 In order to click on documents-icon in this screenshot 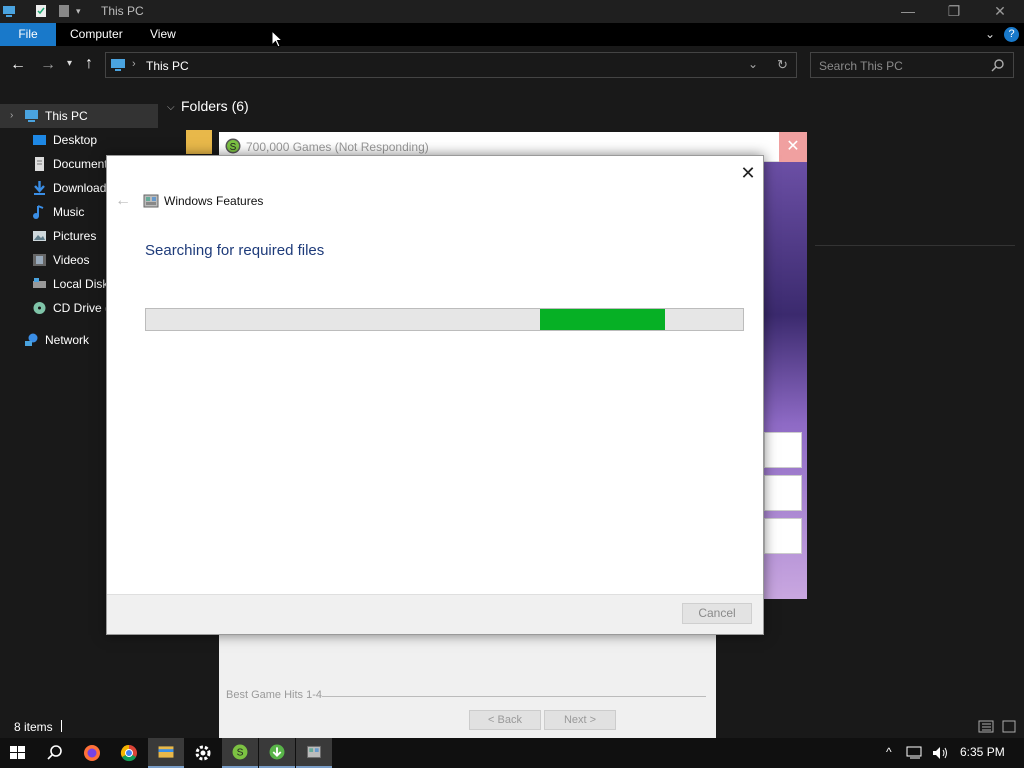, I will do `click(39, 164)`.